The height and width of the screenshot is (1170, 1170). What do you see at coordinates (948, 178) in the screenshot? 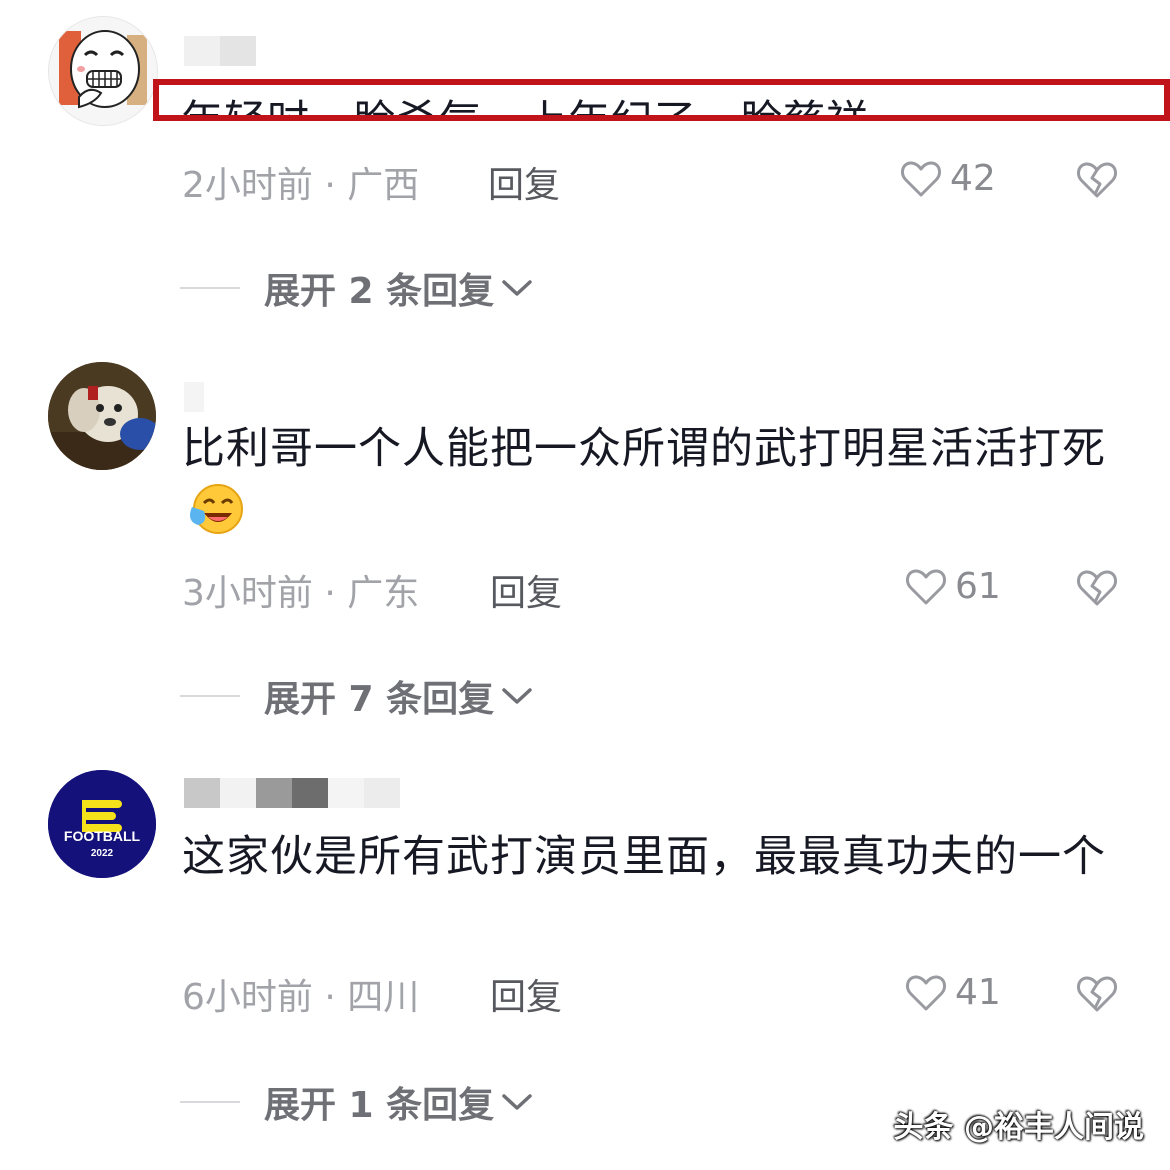
I see `like-button: 42` at bounding box center [948, 178].